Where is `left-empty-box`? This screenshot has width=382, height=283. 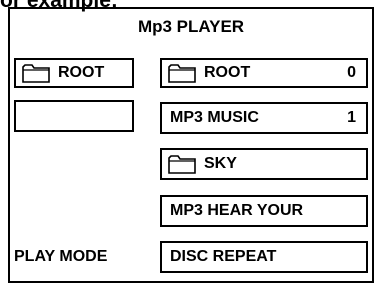
left-empty-box is located at coordinates (74, 116).